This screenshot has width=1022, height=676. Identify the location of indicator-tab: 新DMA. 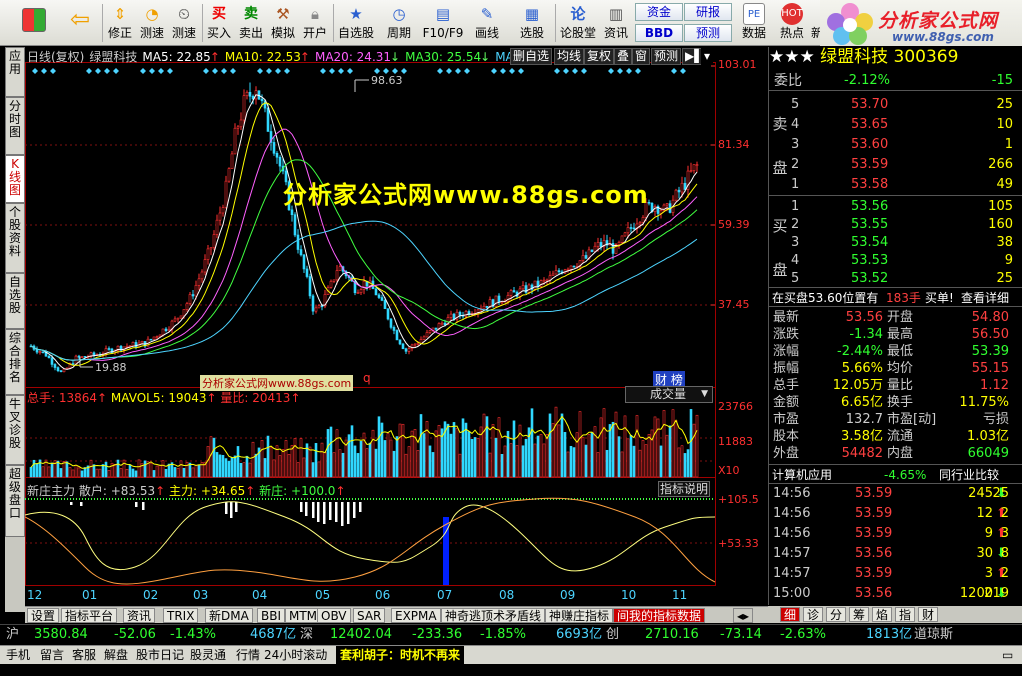
(229, 615).